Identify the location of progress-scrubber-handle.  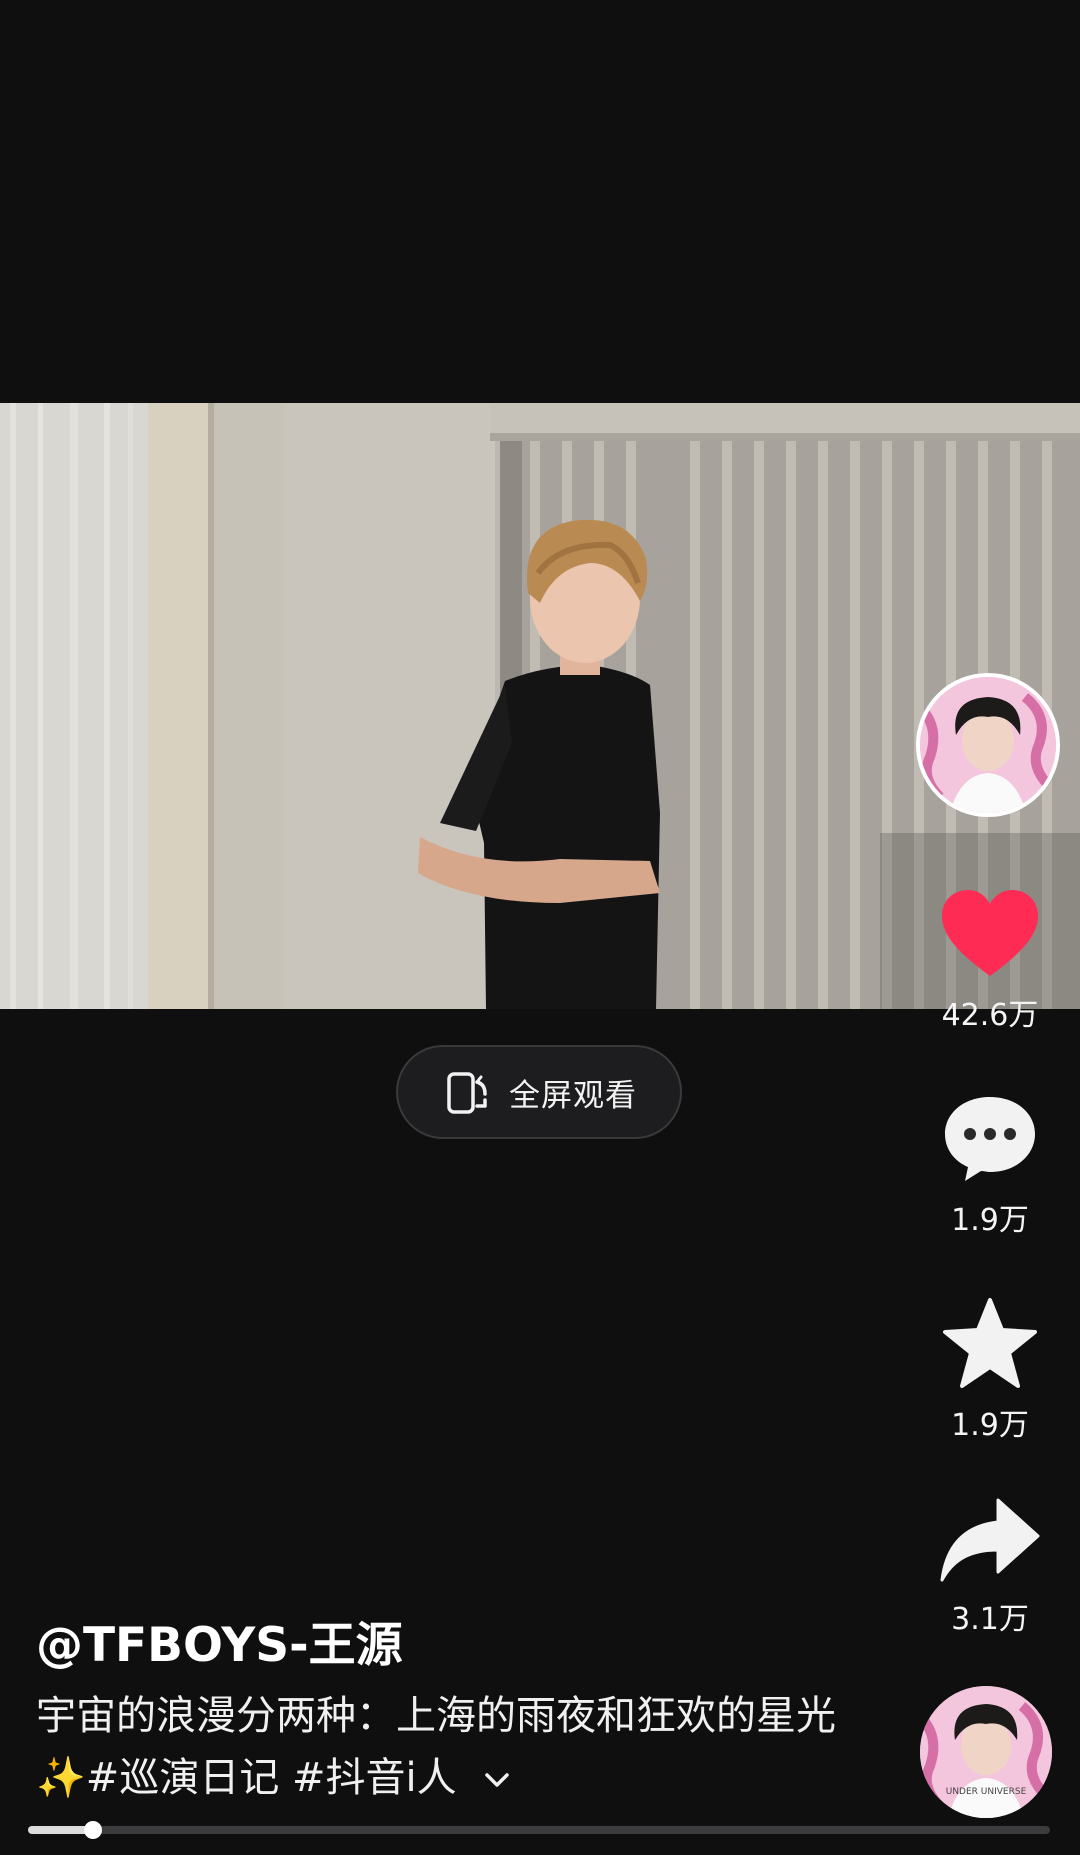
(93, 1830).